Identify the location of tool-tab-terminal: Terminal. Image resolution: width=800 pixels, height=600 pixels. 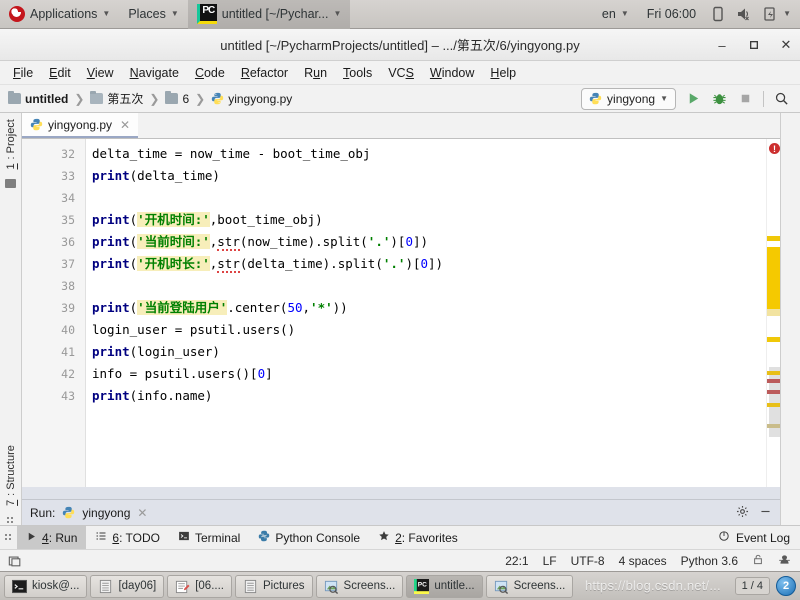
(209, 537).